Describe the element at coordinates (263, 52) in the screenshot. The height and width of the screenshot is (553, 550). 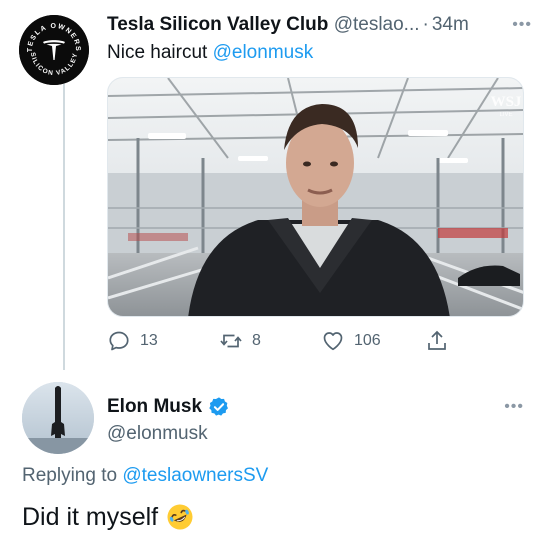
I see `mention-link: @elonmusk` at that location.